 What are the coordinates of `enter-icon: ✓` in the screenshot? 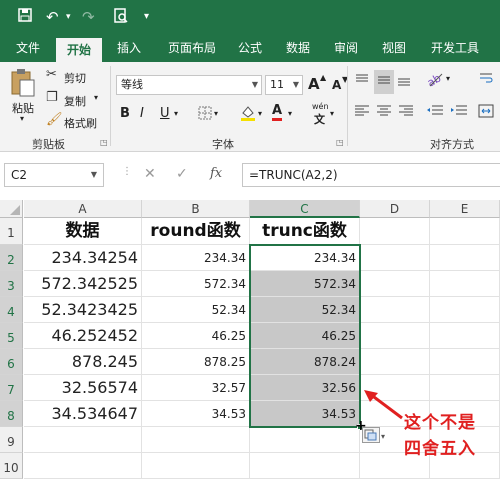 It's located at (182, 174).